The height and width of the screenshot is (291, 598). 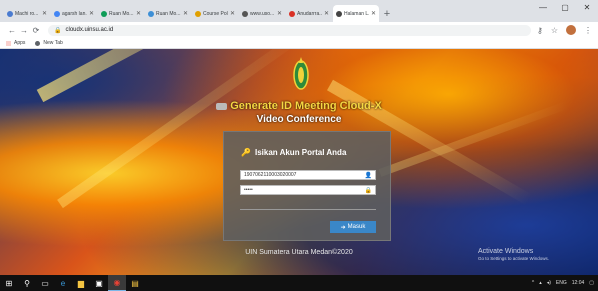 What do you see at coordinates (53, 43) in the screenshot?
I see `bookmark-label: New Tab` at bounding box center [53, 43].